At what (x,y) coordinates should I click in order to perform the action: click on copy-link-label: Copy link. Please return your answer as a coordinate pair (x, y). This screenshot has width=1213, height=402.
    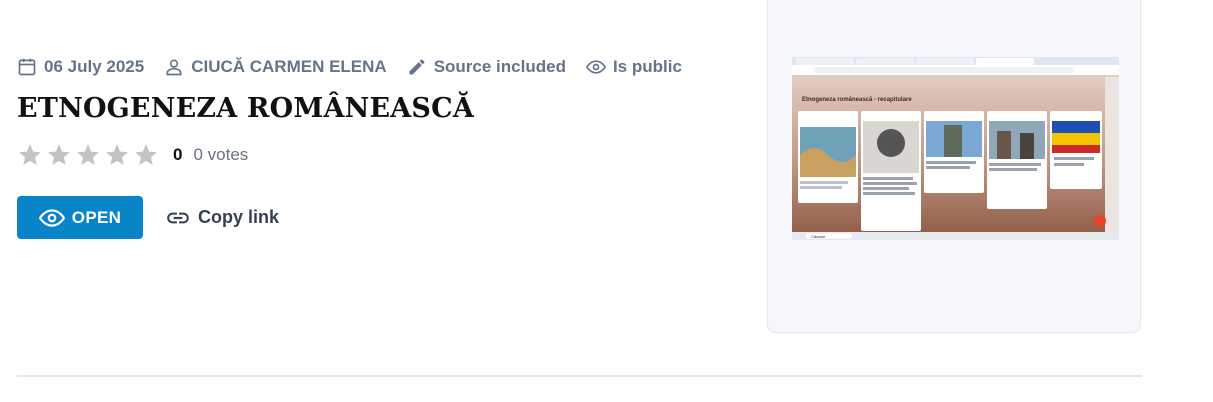
    Looking at the image, I should click on (239, 217).